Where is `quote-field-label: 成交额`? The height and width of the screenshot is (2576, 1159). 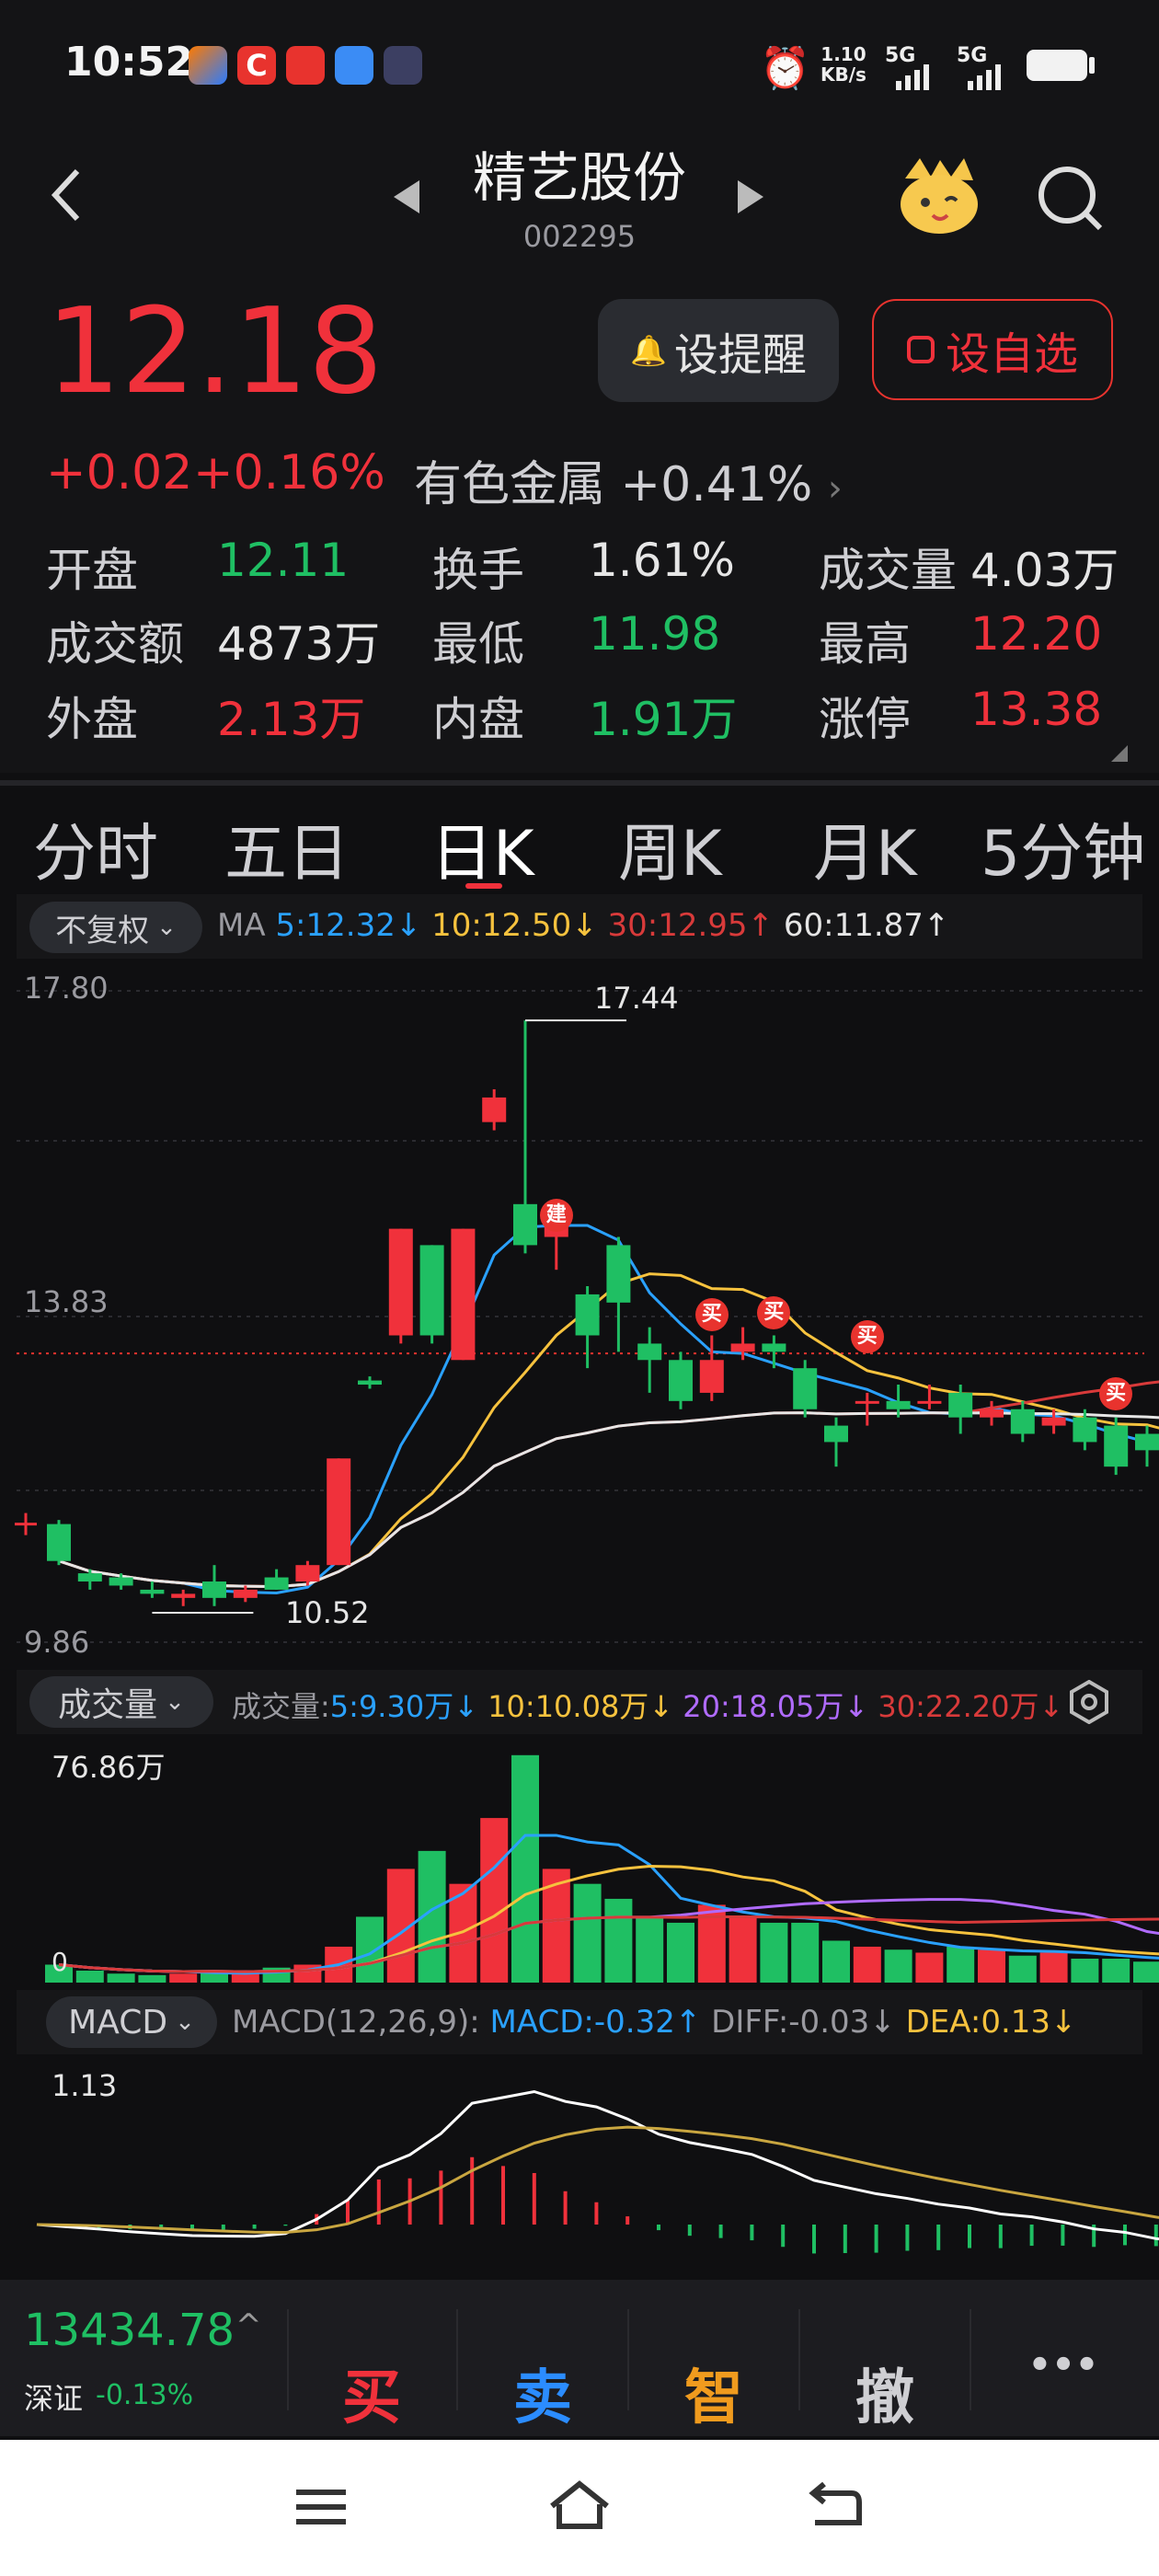
quote-field-label: 成交额 is located at coordinates (115, 644).